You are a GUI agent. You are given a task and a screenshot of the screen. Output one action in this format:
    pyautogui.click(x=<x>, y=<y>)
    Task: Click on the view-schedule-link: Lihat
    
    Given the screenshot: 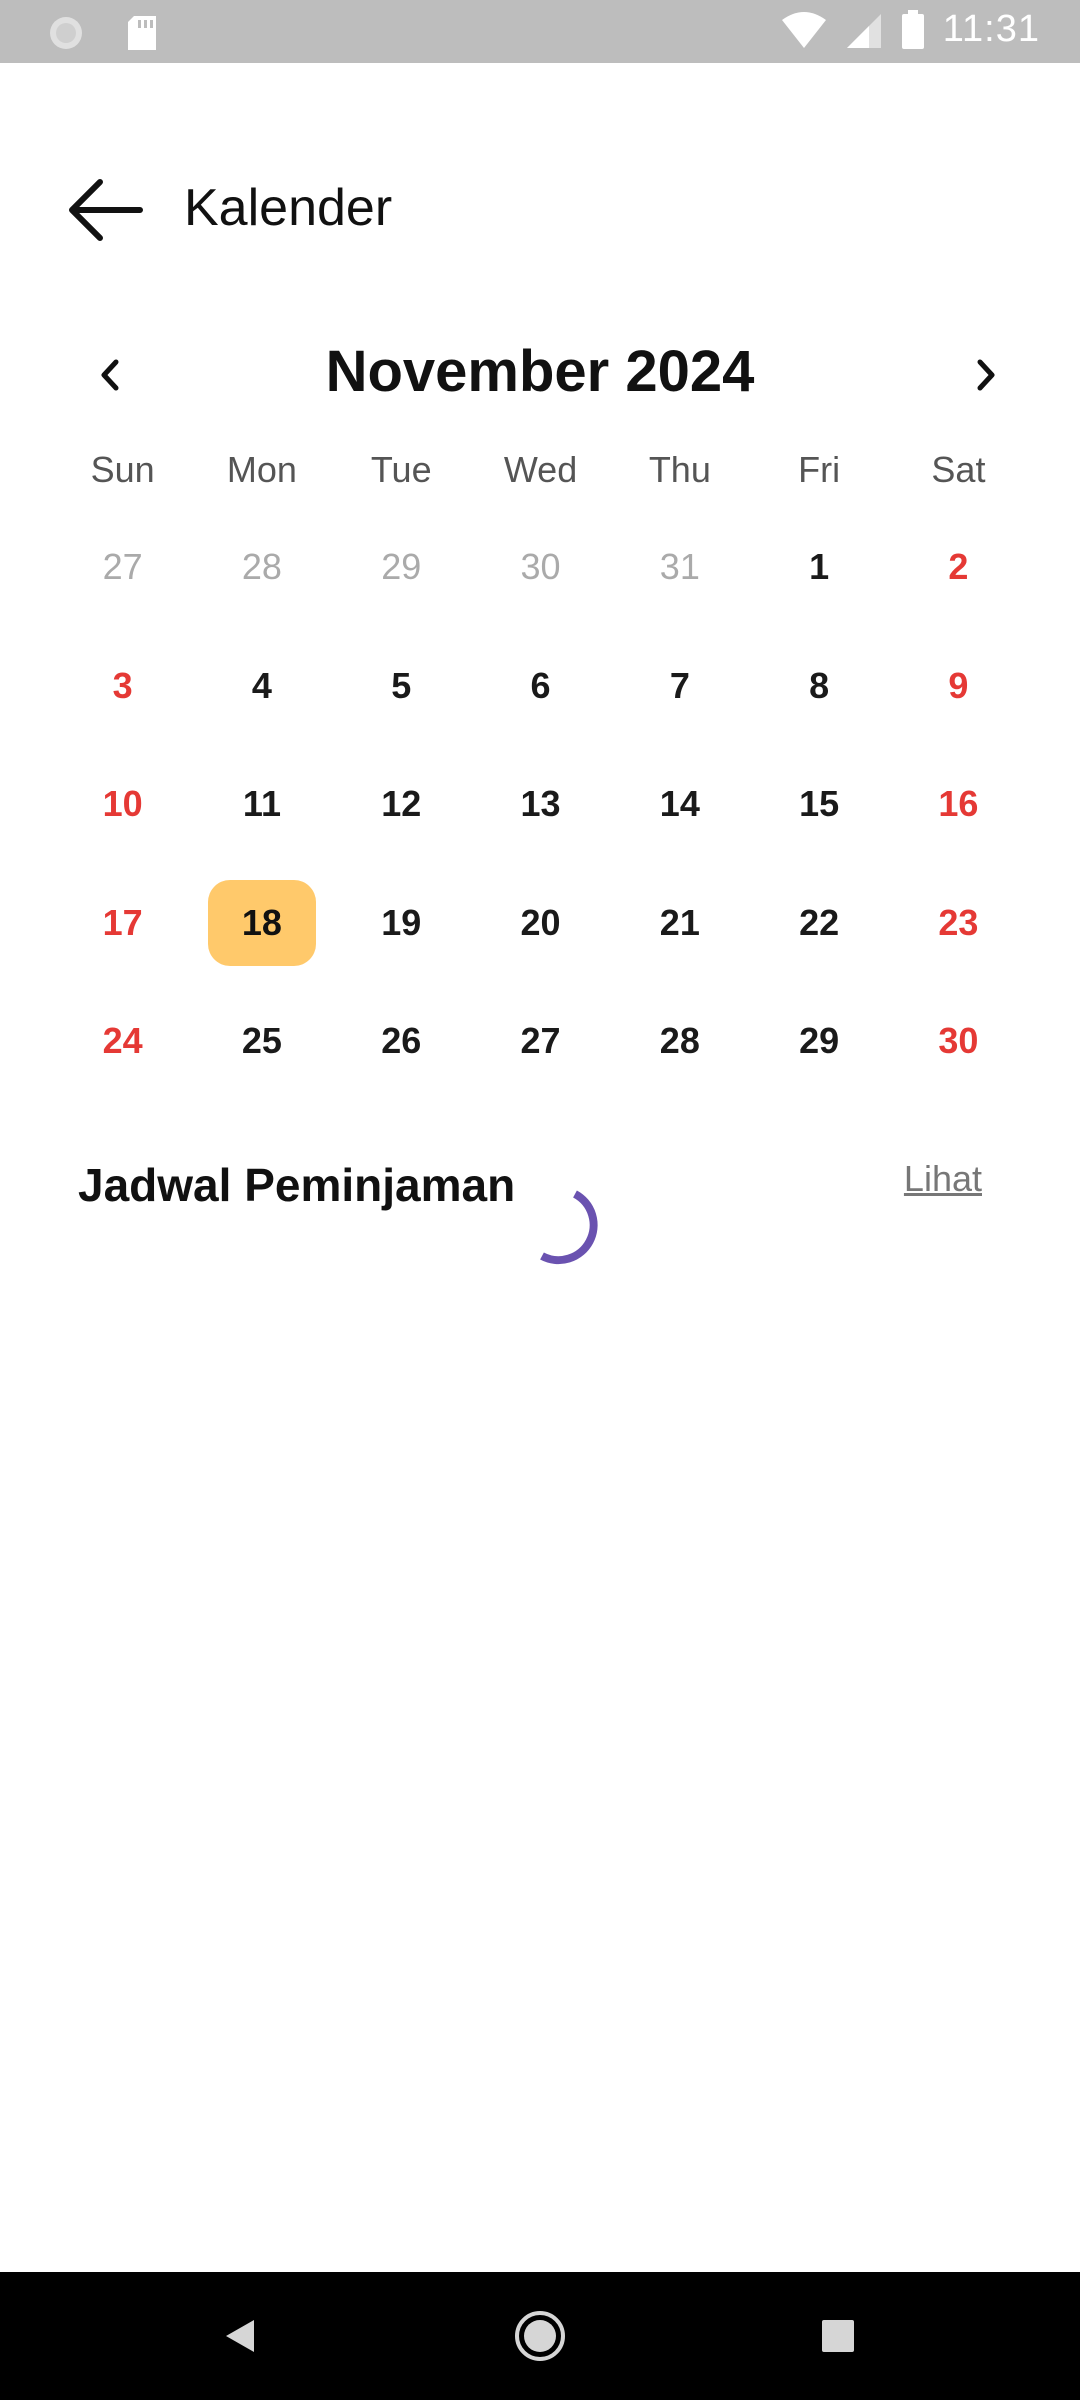 What is the action you would take?
    pyautogui.click(x=943, y=1179)
    